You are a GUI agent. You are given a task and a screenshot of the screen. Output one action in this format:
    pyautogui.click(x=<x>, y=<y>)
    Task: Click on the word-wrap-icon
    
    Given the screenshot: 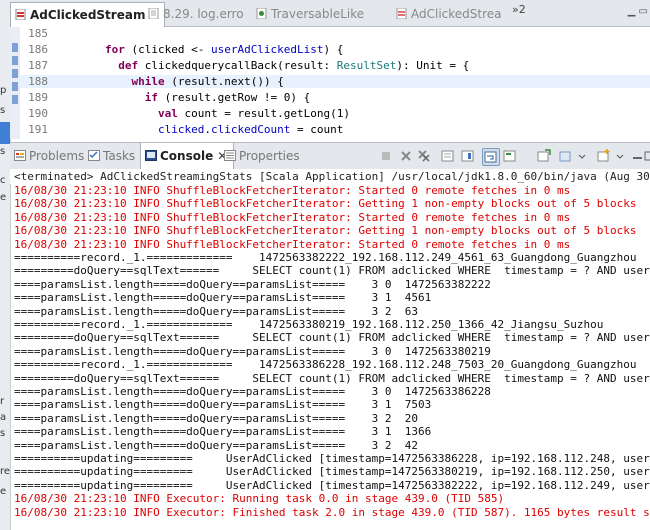 What is the action you would take?
    pyautogui.click(x=491, y=157)
    